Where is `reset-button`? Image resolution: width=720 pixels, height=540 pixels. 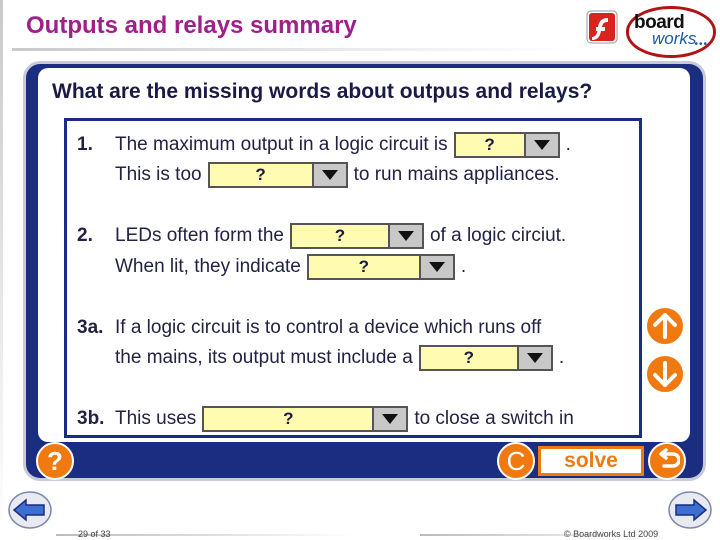 reset-button is located at coordinates (667, 461).